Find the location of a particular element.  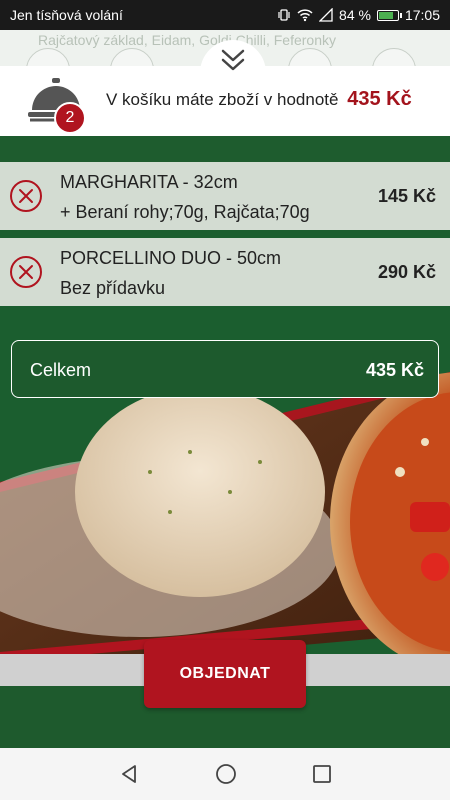

total-label: Celkem is located at coordinates (61, 370).